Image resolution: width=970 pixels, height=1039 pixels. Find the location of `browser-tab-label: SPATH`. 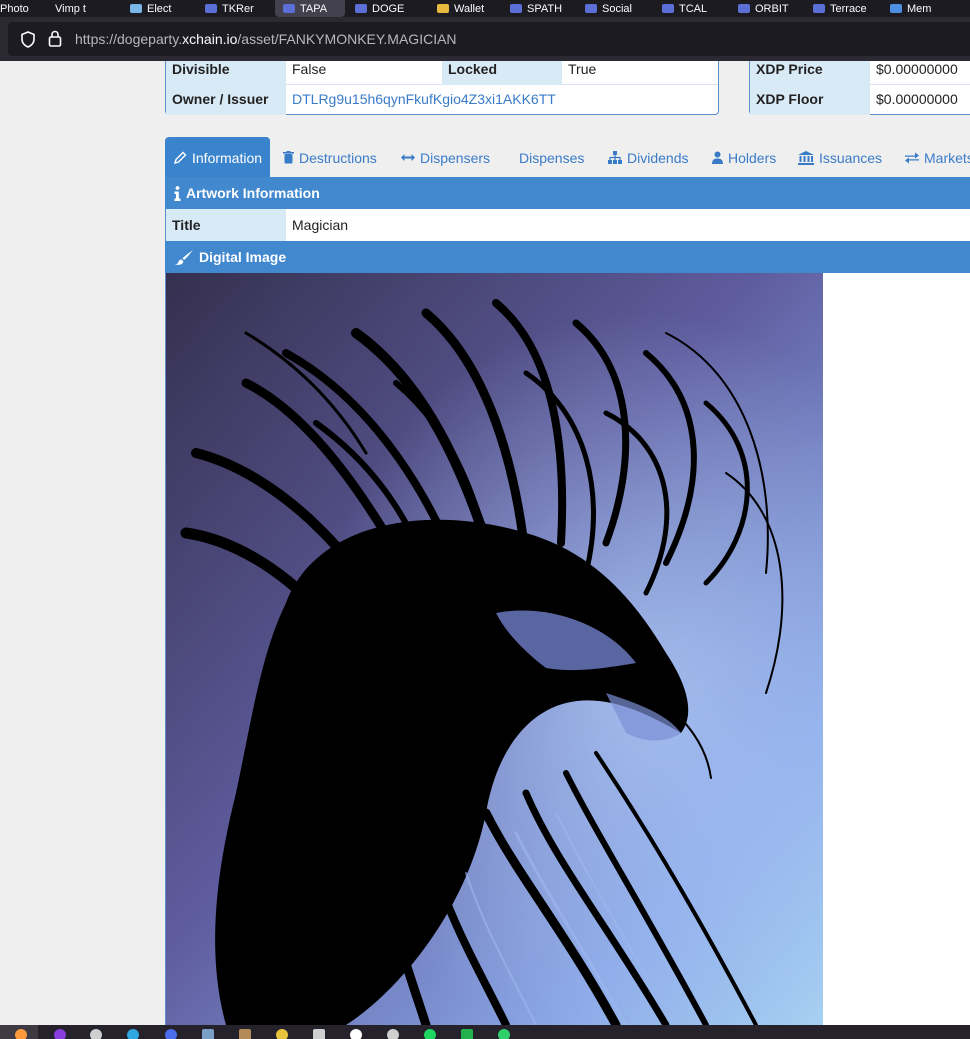

browser-tab-label: SPATH is located at coordinates (545, 8).